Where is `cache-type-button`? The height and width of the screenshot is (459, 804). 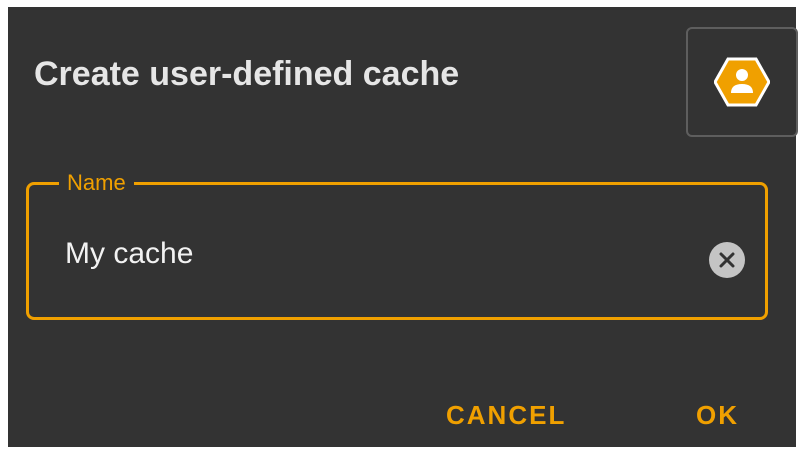
cache-type-button is located at coordinates (742, 82).